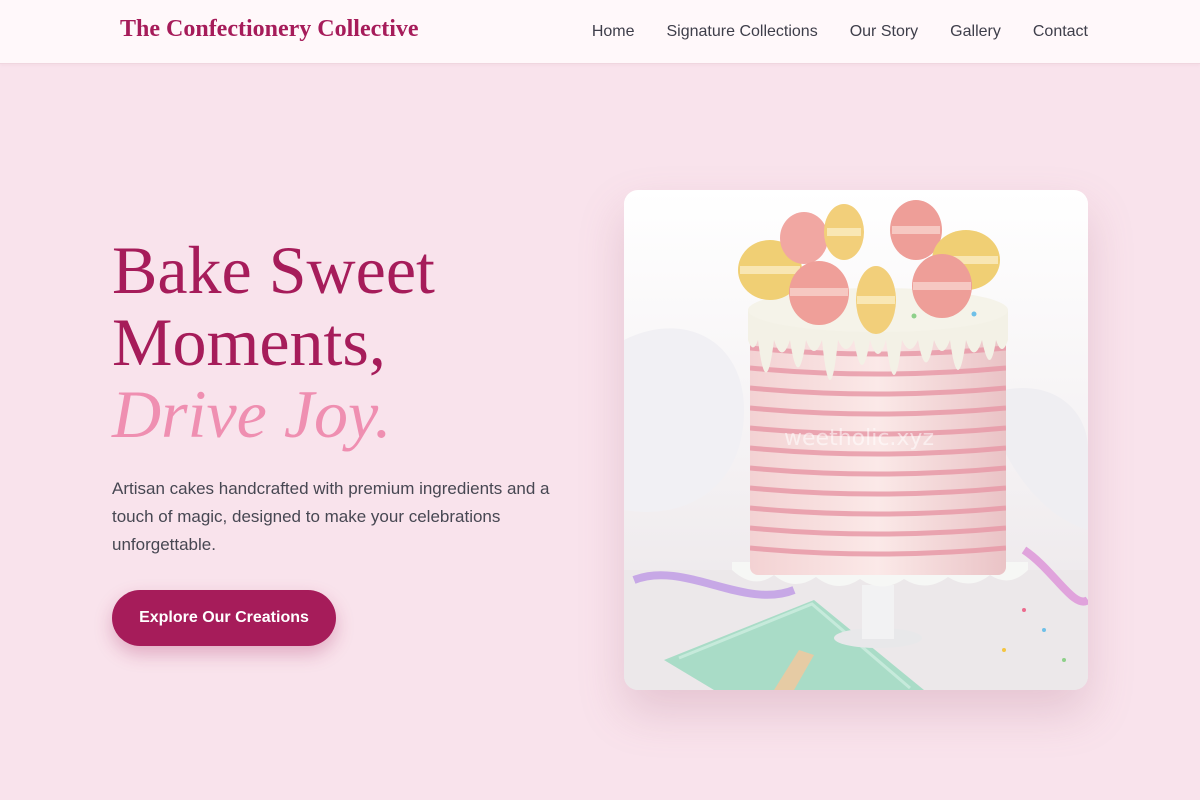  Describe the element at coordinates (273, 270) in the screenshot. I see `hero-heading-line-1: Bake Sweet` at that location.